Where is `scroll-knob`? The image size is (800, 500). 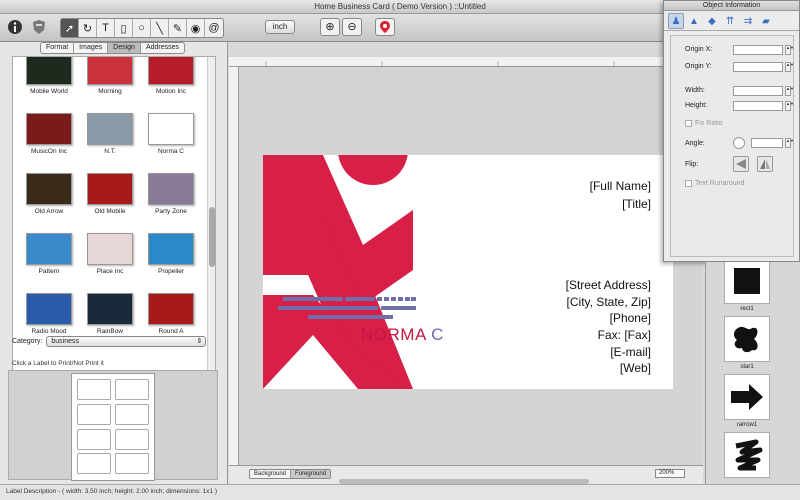 scroll-knob is located at coordinates (212, 237).